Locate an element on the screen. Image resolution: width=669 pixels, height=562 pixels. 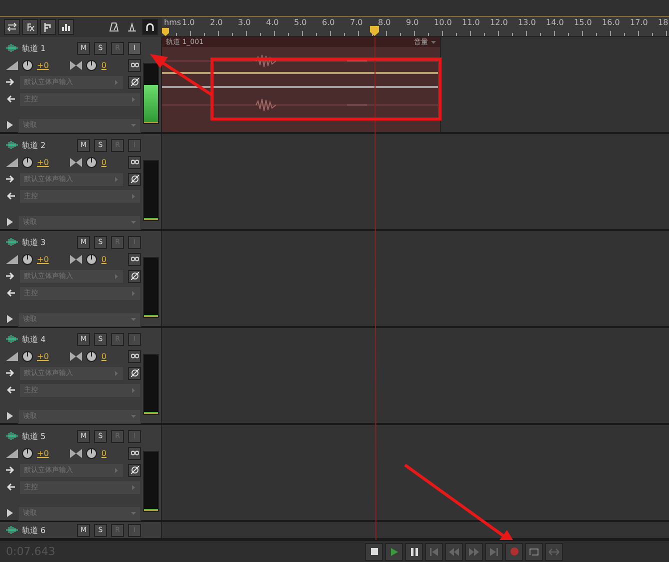
ruler-label: 5.0 is located at coordinates (300, 22).